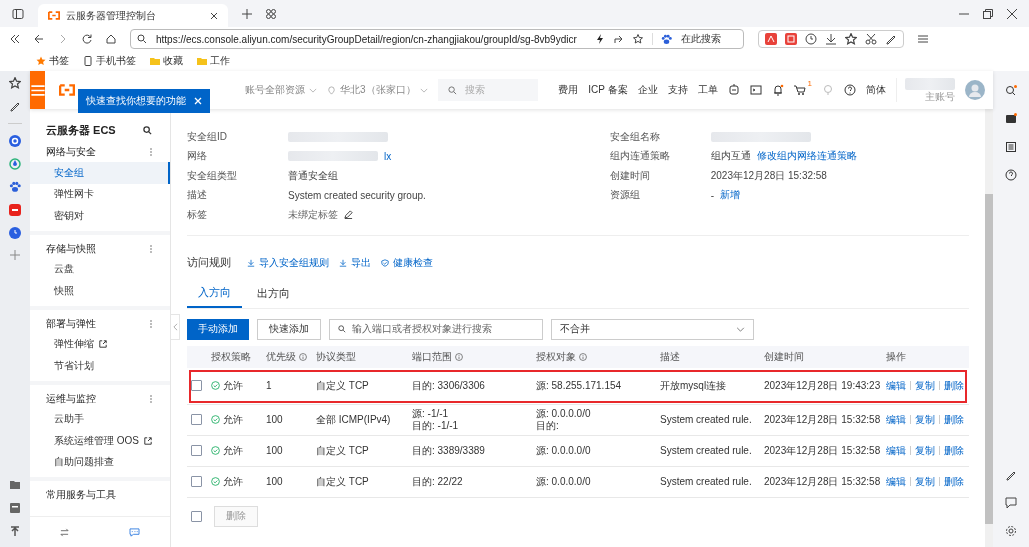  I want to click on action-link: 新增, so click(730, 195).